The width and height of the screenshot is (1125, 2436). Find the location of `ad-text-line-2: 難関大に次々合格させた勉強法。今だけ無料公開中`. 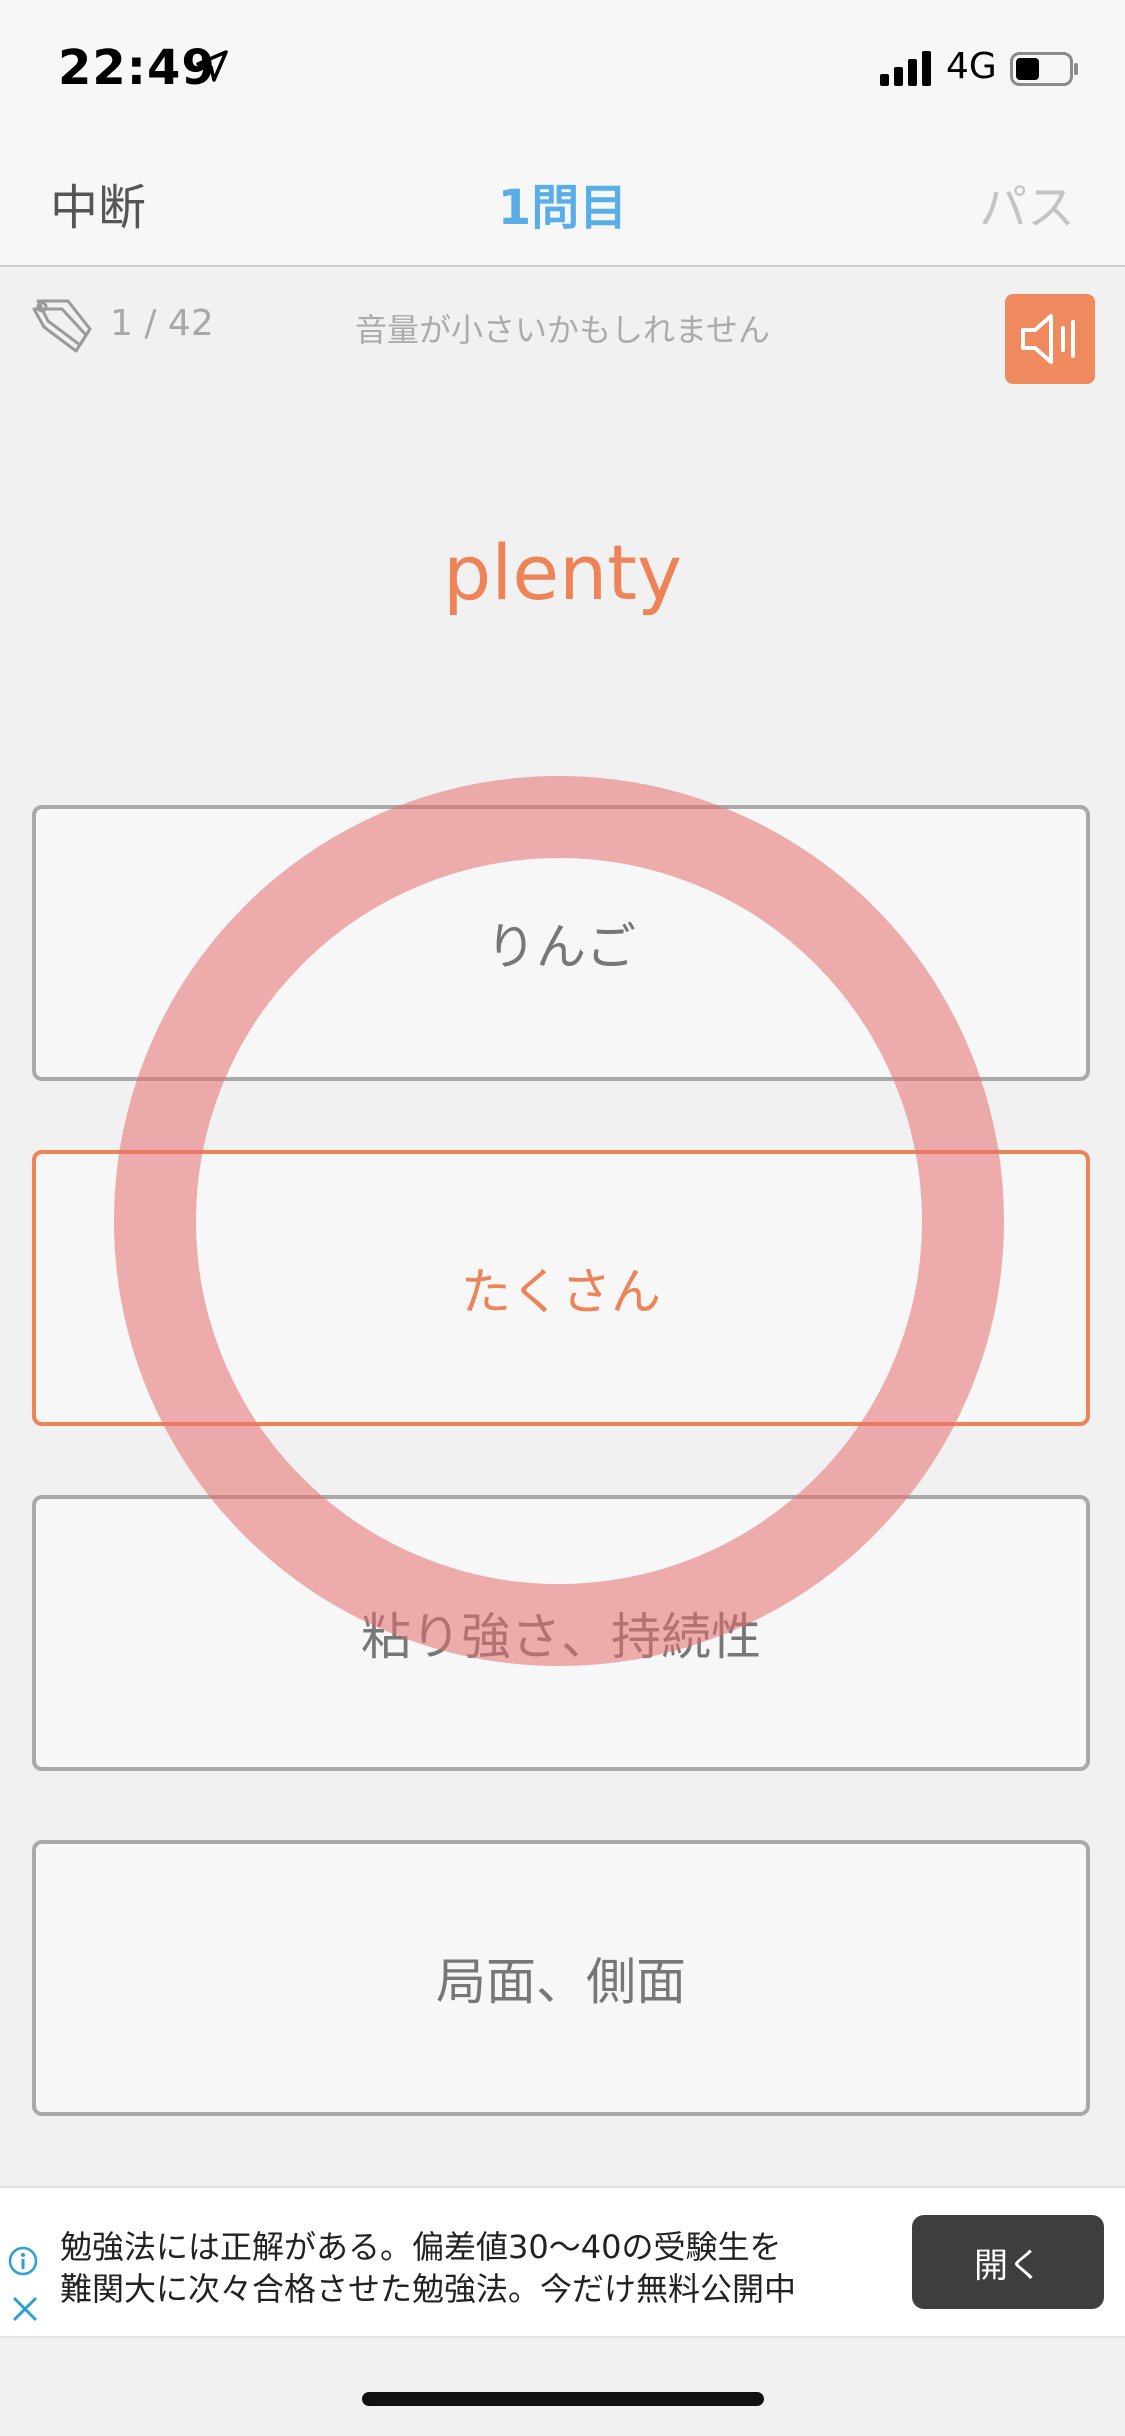

ad-text-line-2: 難関大に次々合格させた勉強法。今だけ無料公開中 is located at coordinates (428, 2289).